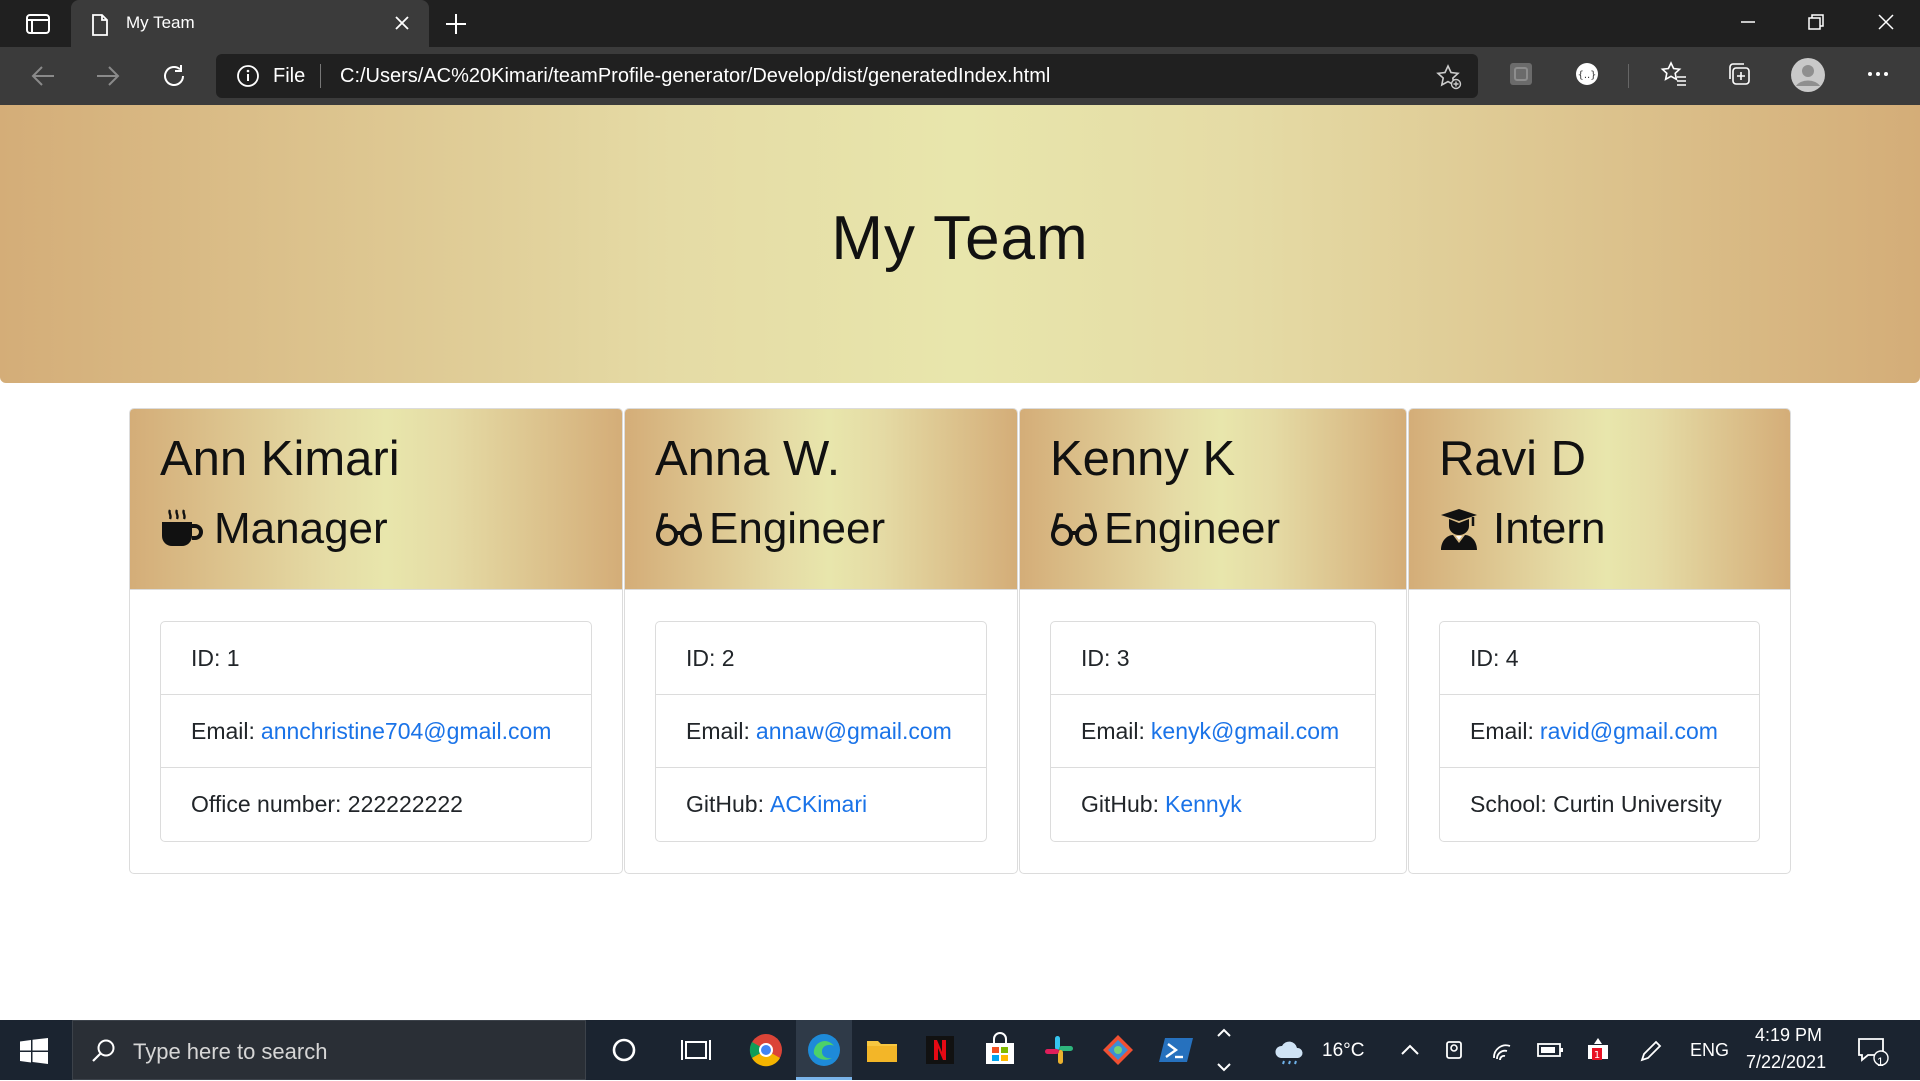 The height and width of the screenshot is (1081, 1920). Describe the element at coordinates (1786, 1062) in the screenshot. I see `clock-date: 7/22/2021` at that location.